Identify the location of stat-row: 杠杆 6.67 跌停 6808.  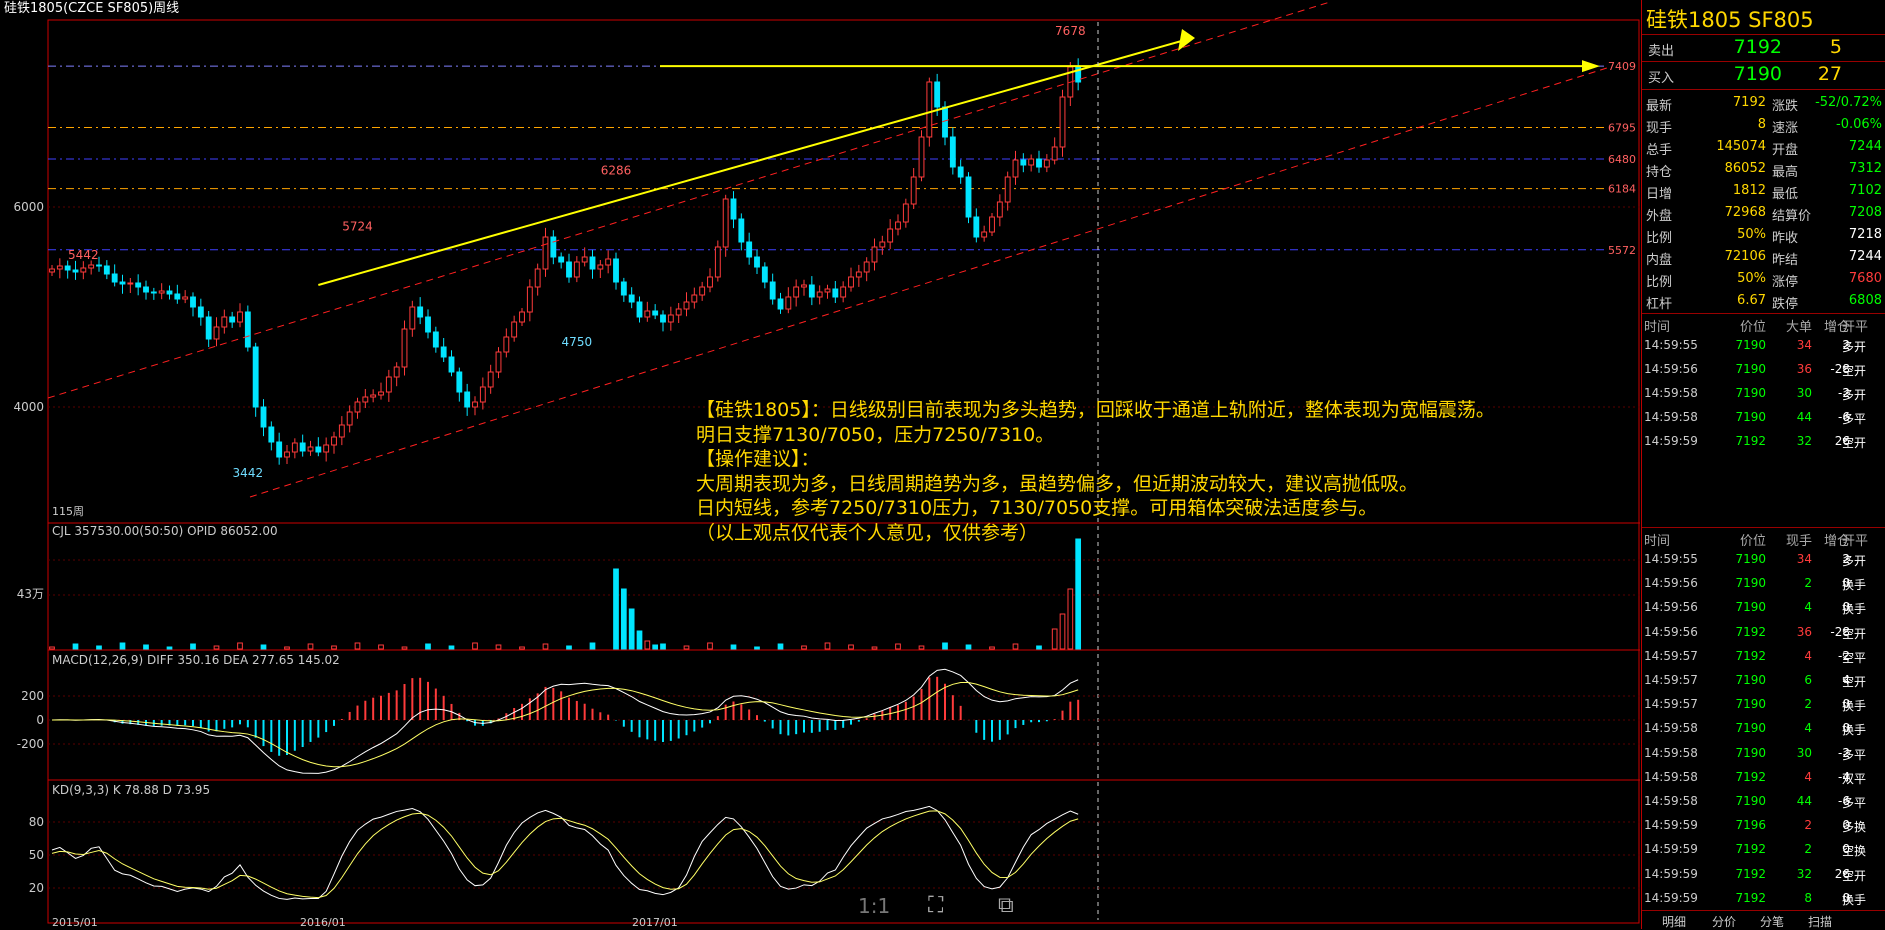
(1763, 302).